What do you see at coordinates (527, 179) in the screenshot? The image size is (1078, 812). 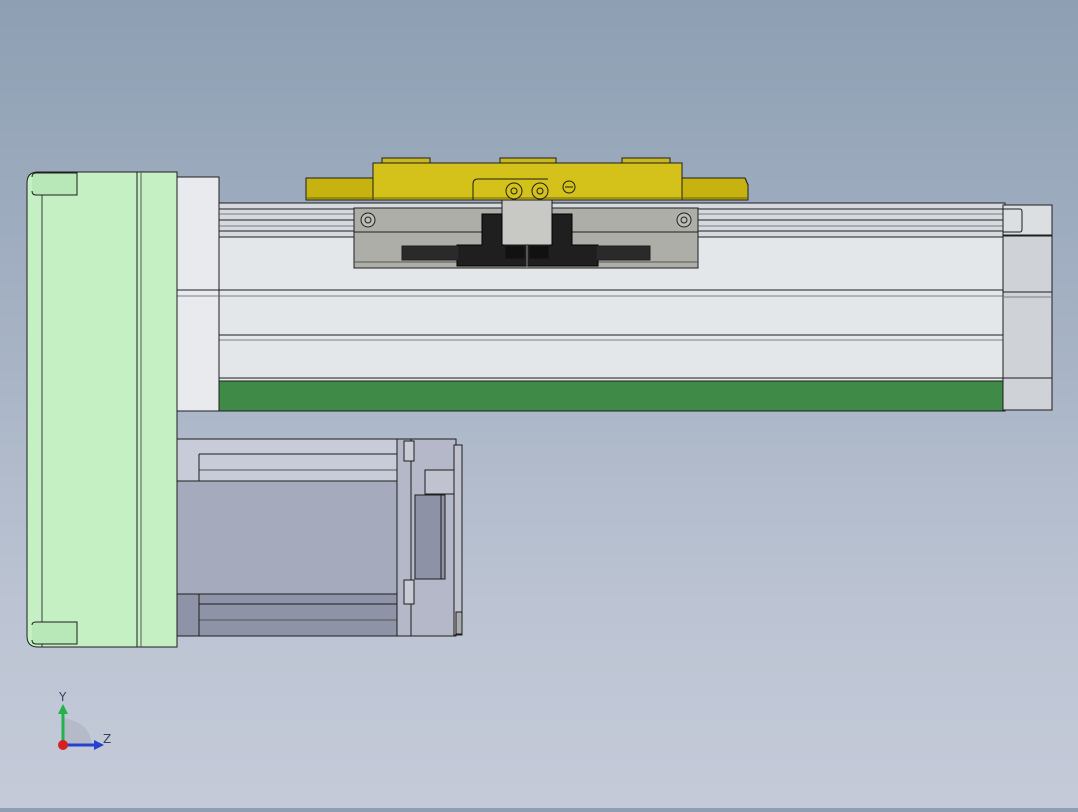 I see `carriage-top-plate` at bounding box center [527, 179].